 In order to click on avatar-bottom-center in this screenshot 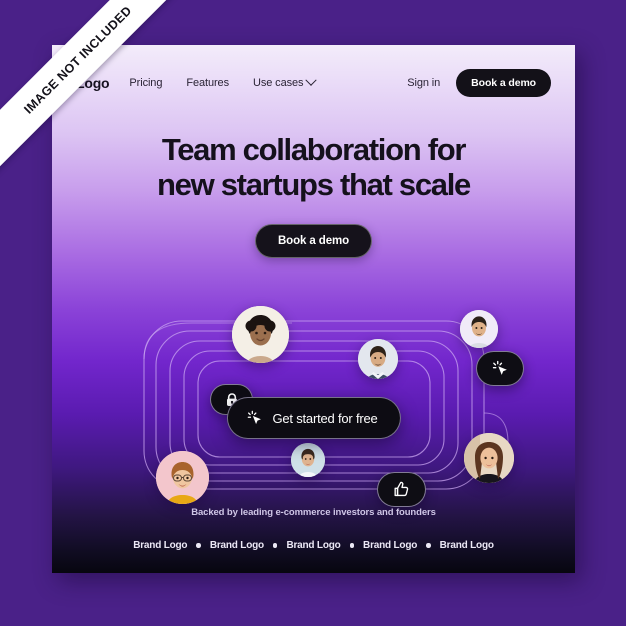, I will do `click(308, 460)`.